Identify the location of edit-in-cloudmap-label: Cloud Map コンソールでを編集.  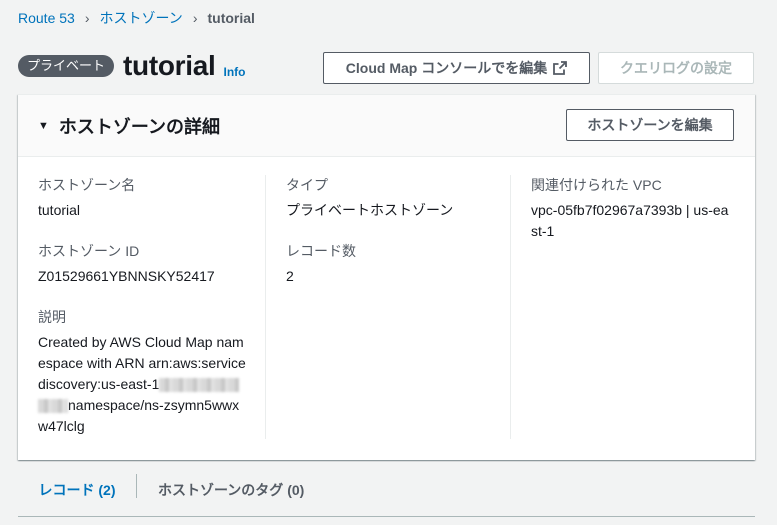
(446, 68).